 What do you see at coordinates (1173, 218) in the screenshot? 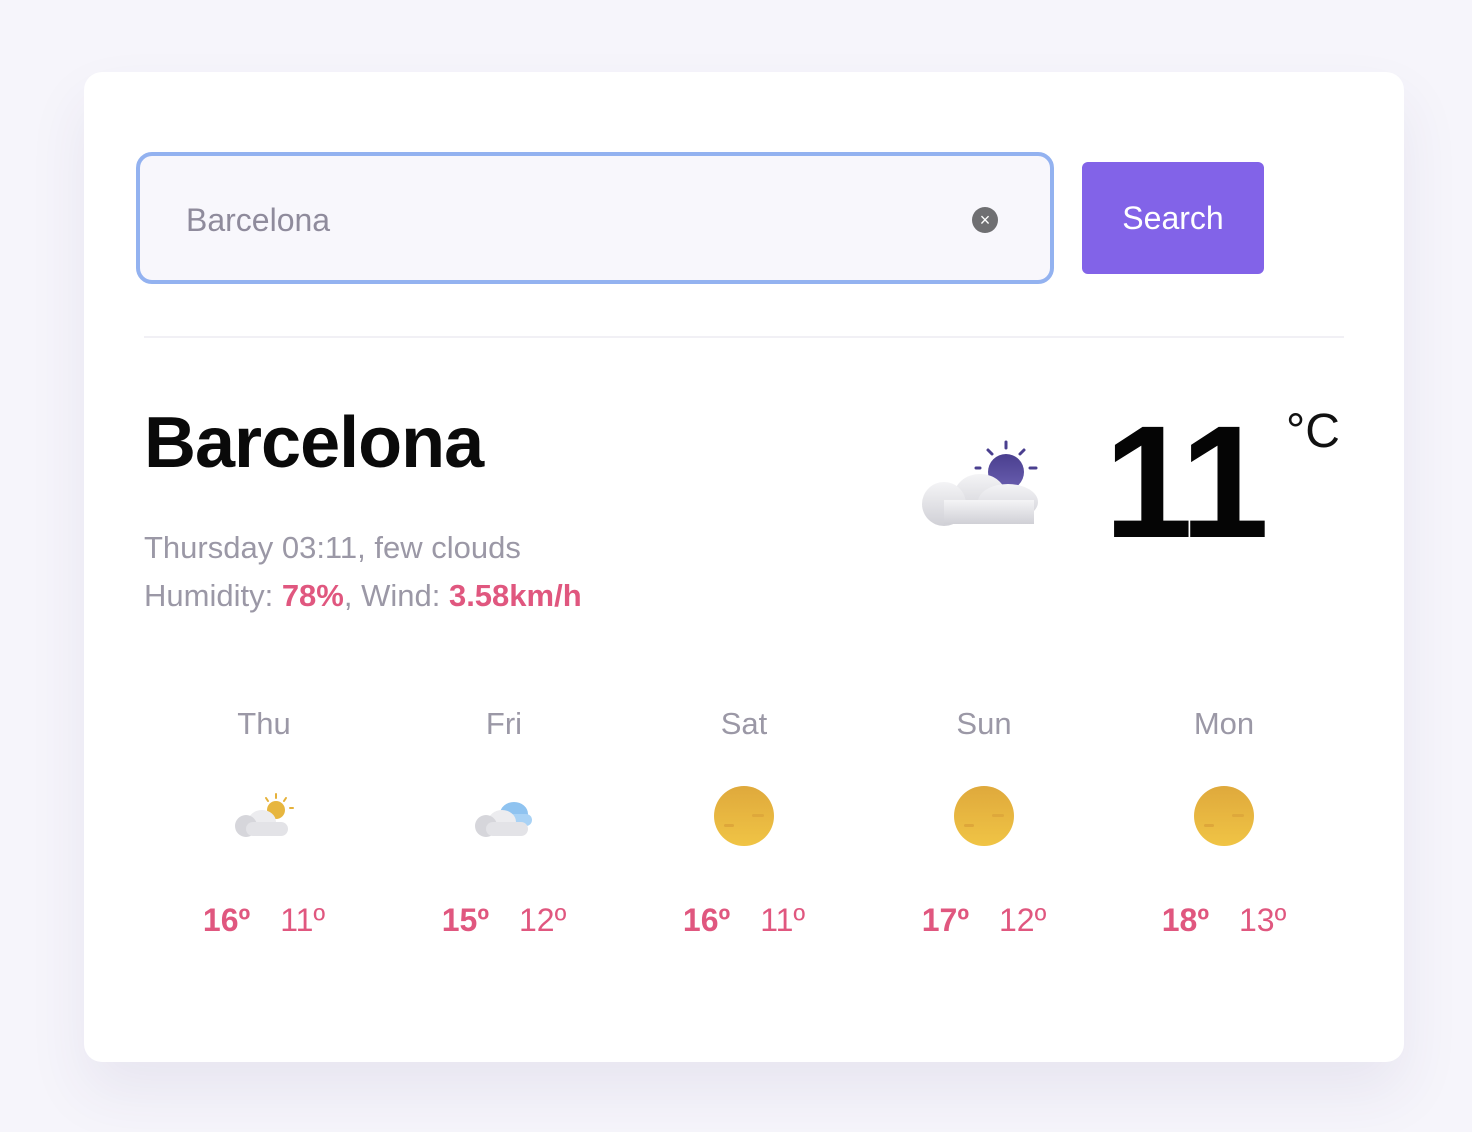
I see `search-button: Search` at bounding box center [1173, 218].